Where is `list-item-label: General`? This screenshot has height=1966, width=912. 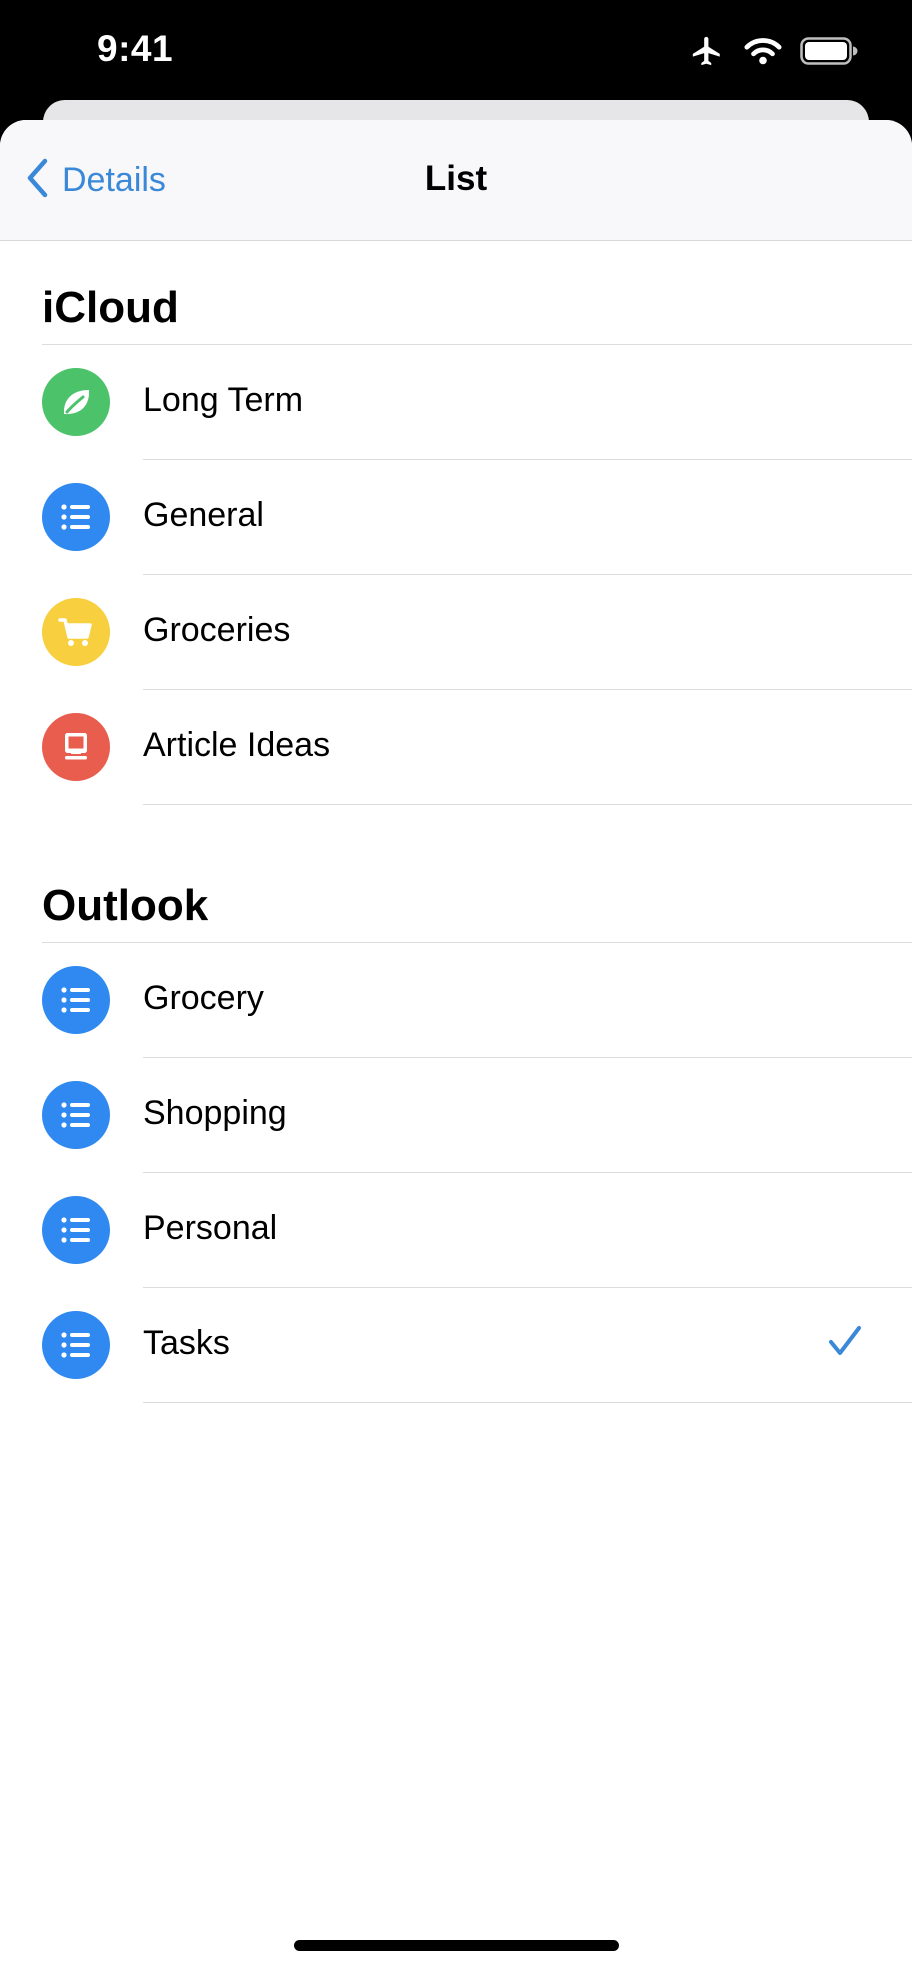 list-item-label: General is located at coordinates (203, 515).